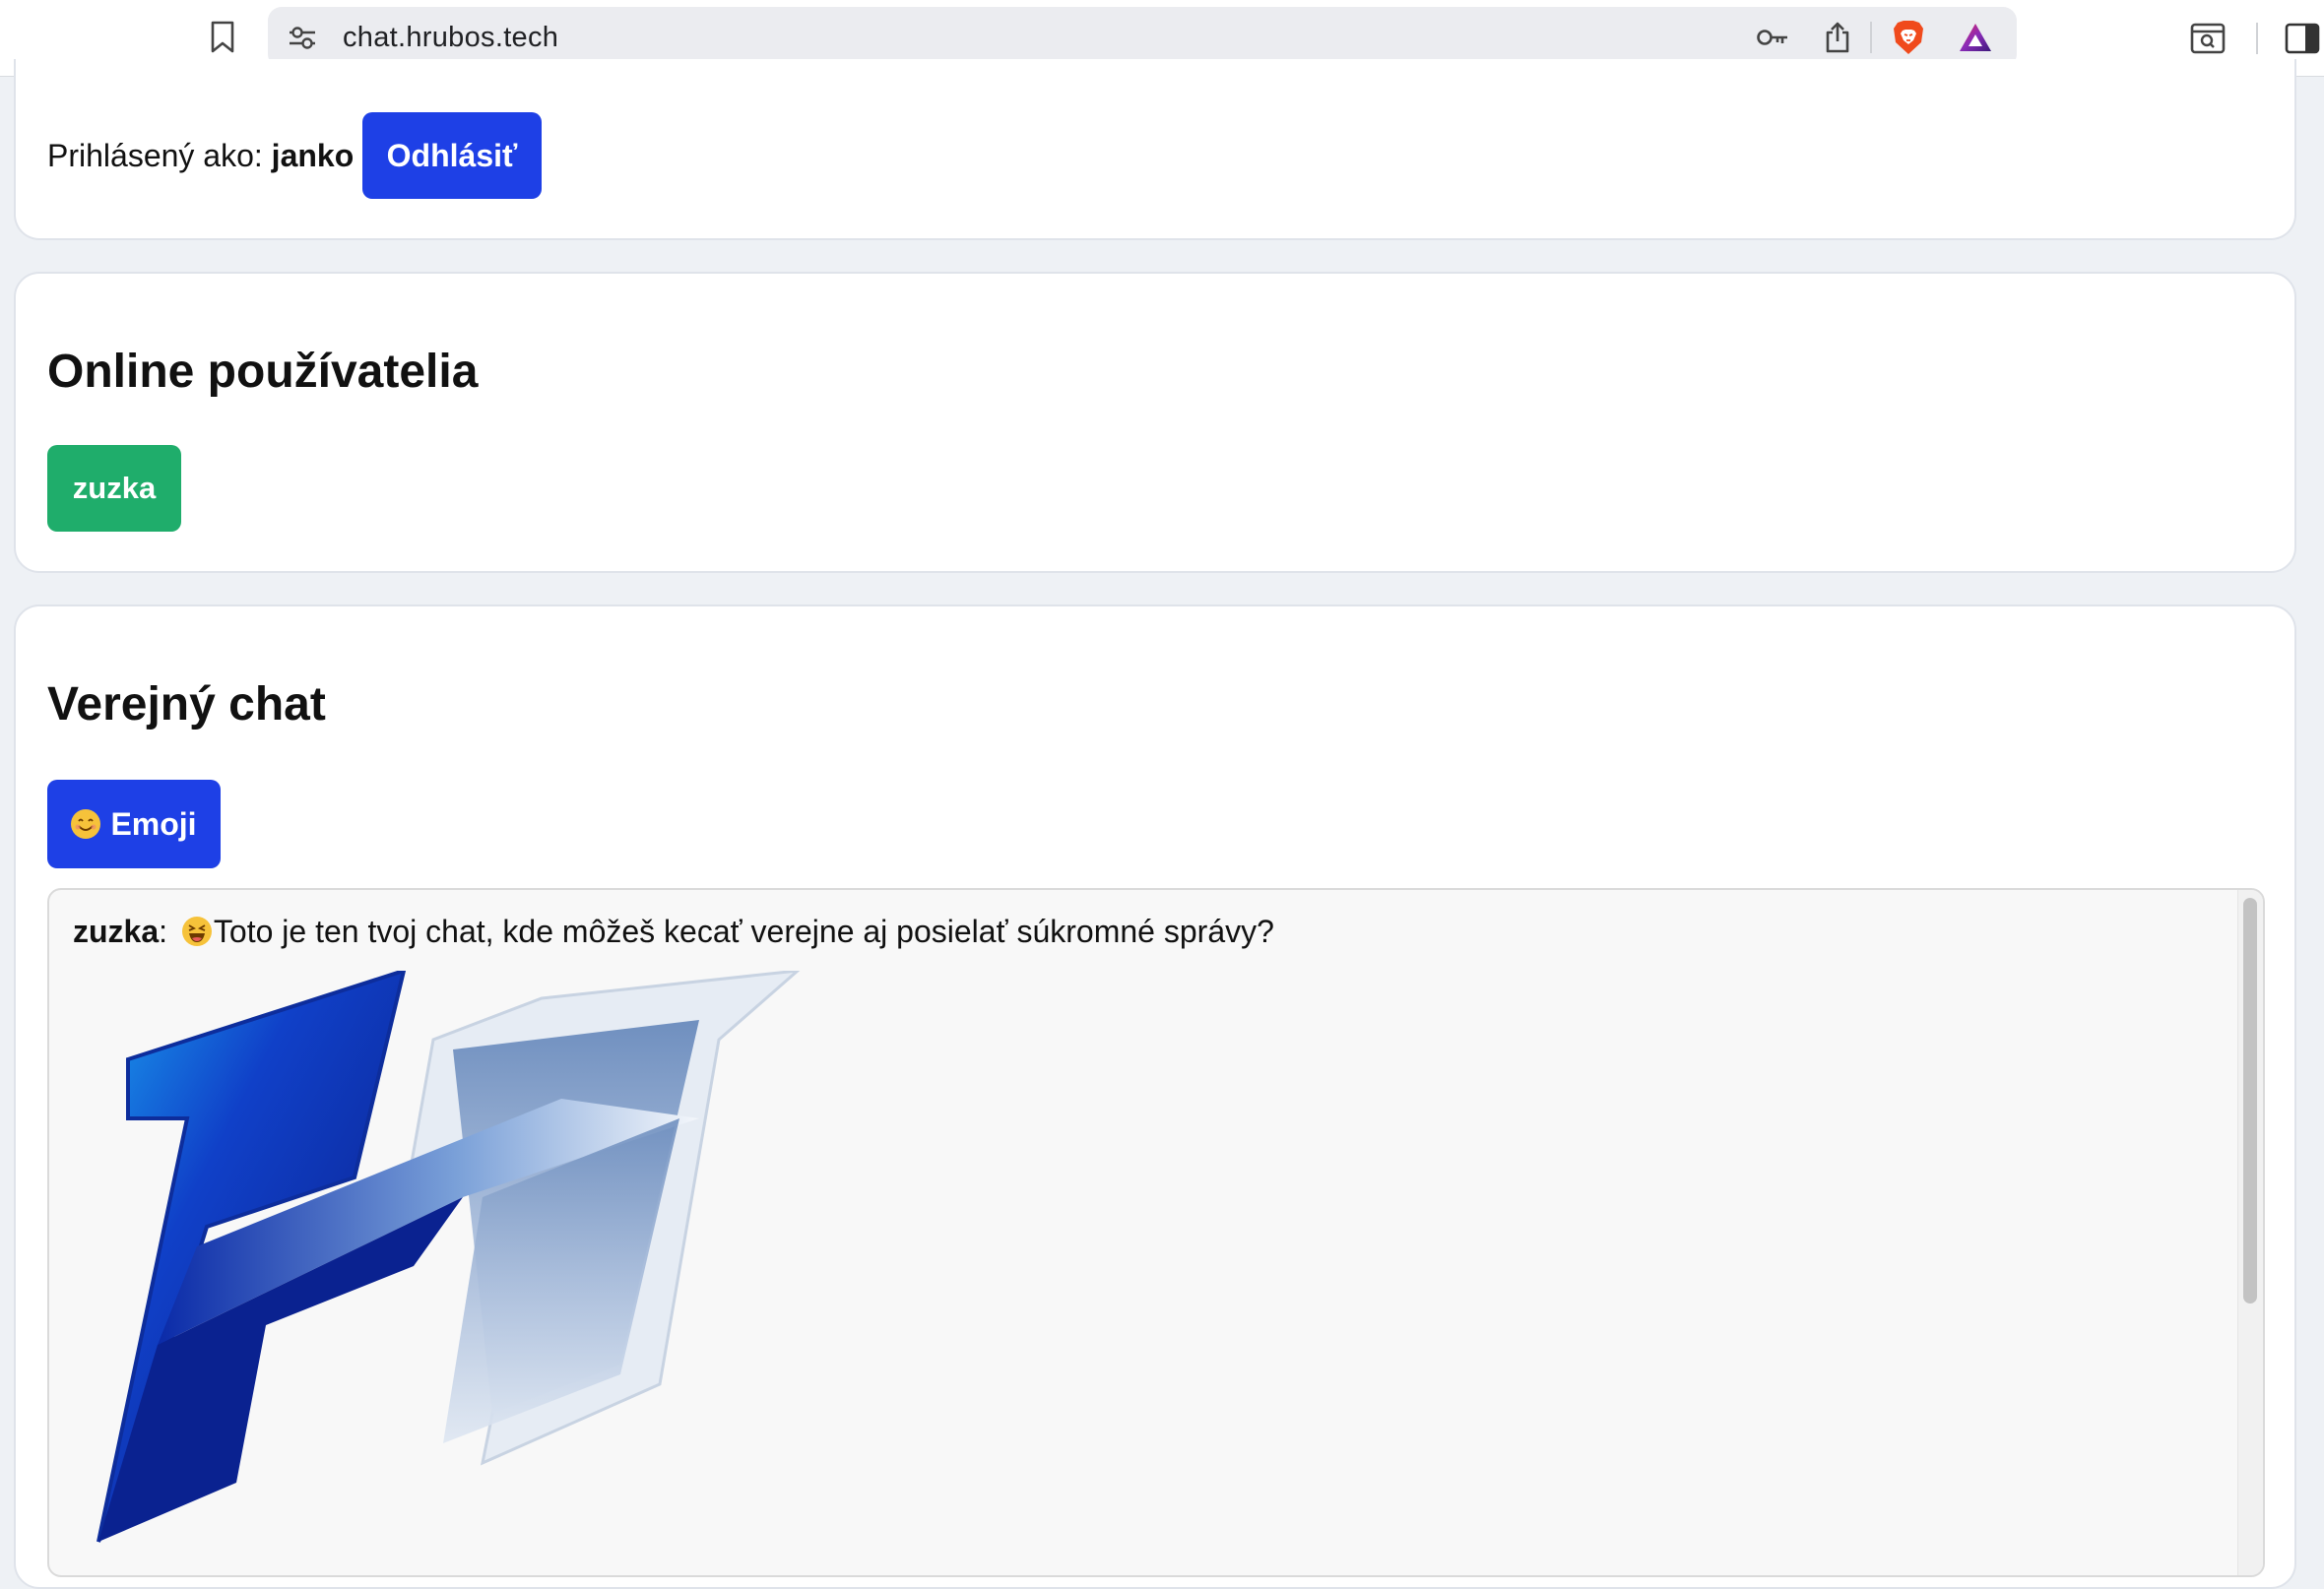 The width and height of the screenshot is (2324, 1589). I want to click on chat-scrollbar-thumb, so click(2250, 1100).